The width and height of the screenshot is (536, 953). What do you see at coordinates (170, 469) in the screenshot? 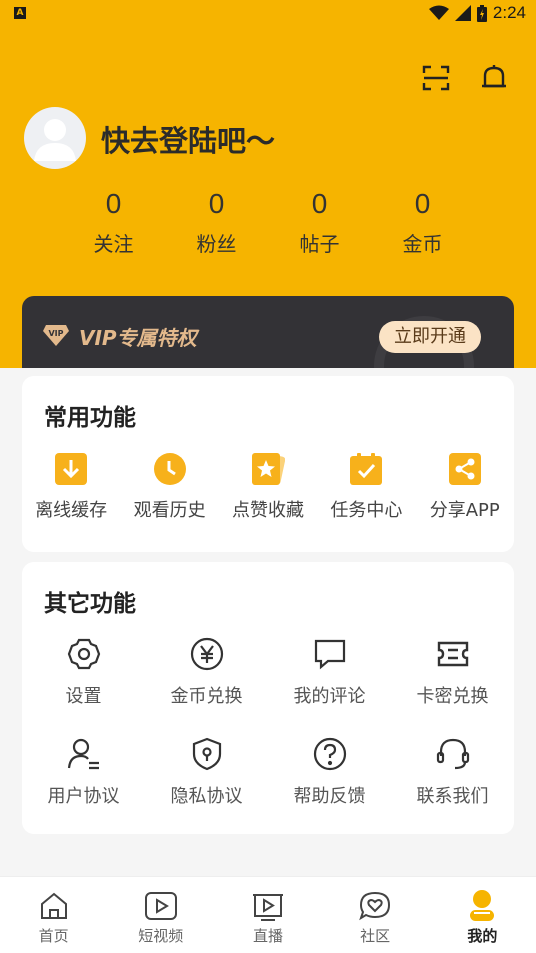
I see `clock-icon` at bounding box center [170, 469].